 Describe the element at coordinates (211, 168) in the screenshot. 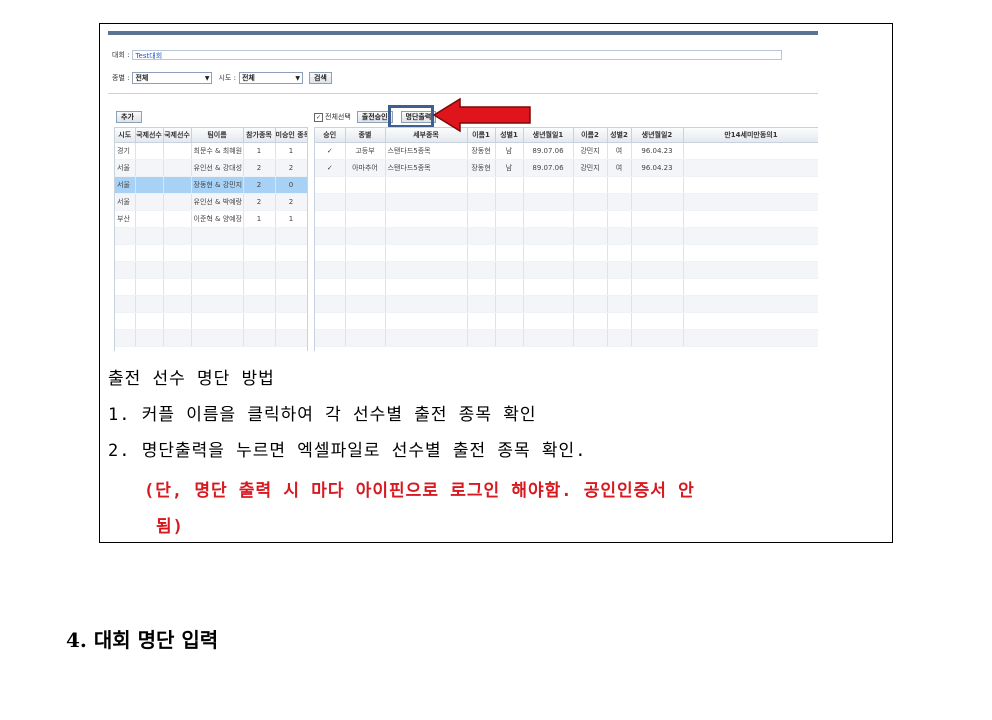

I see `team-grid-row: 서울 유인선 & 강대성 2 2` at that location.